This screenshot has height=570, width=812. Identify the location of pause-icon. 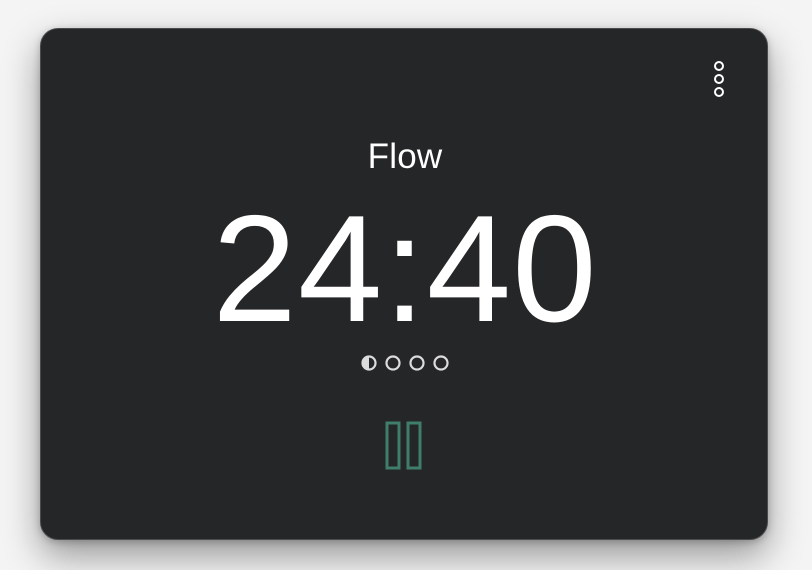
(403, 445).